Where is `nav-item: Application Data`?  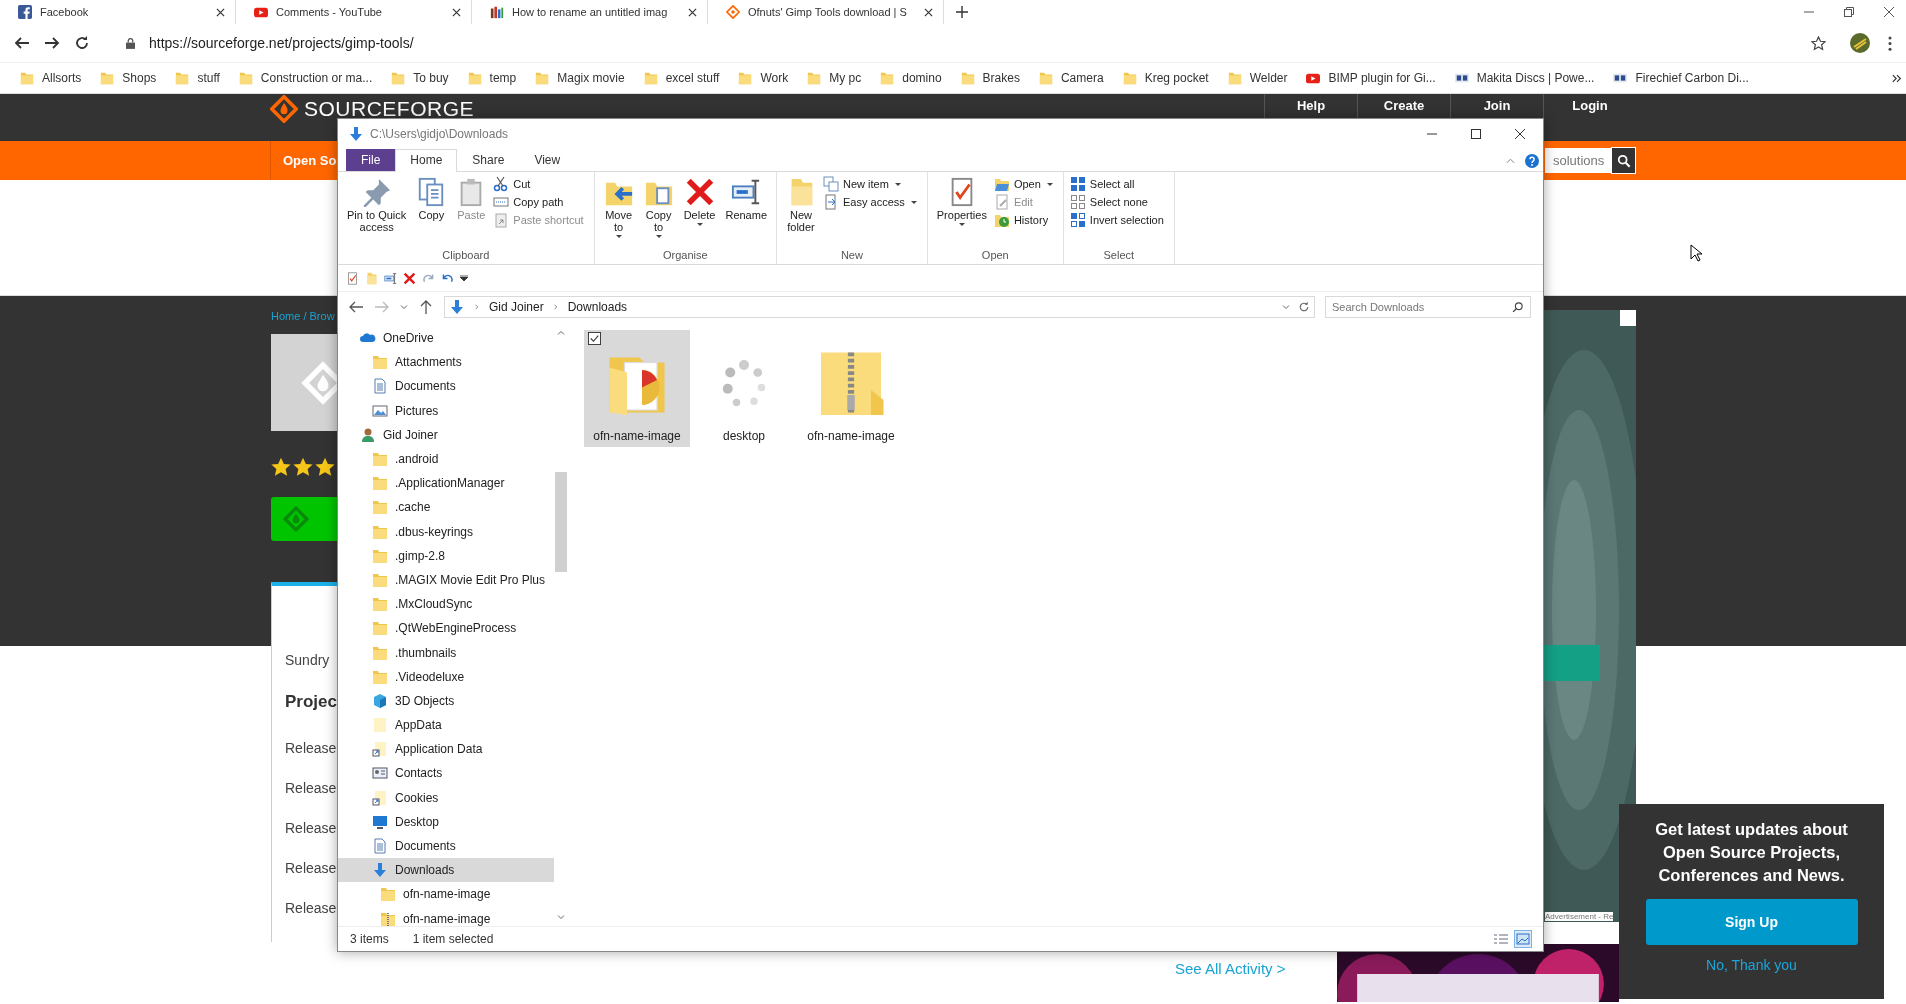
nav-item: Application Data is located at coordinates (446, 749).